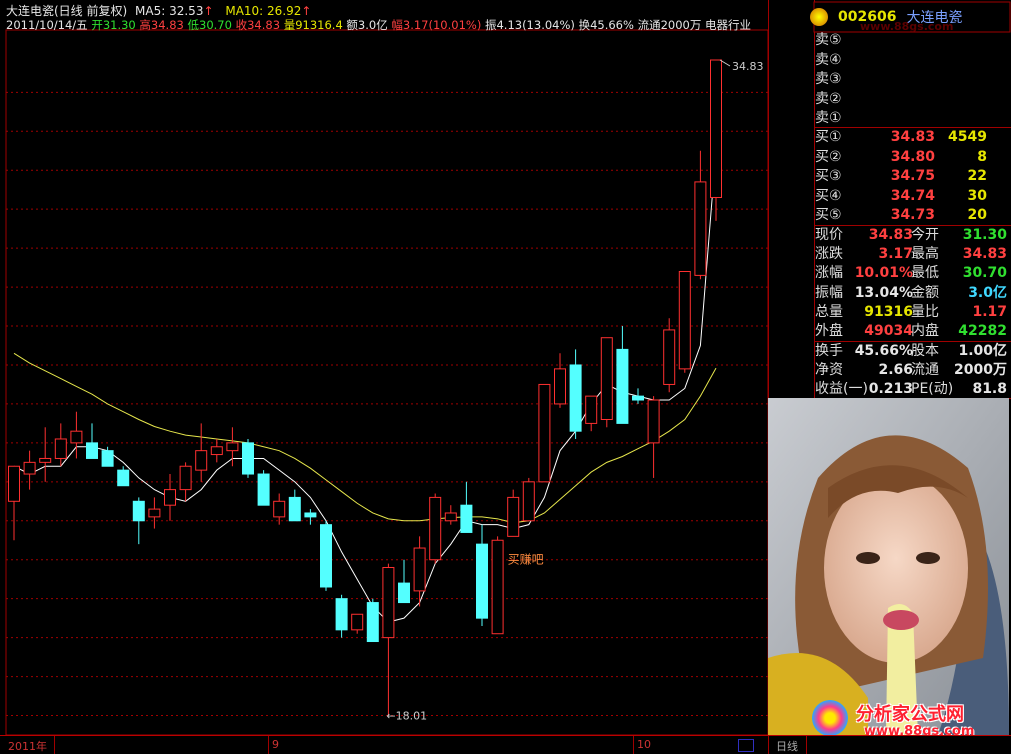  What do you see at coordinates (47, 25) in the screenshot?
I see `quote-date: 2011/10/14/五` at bounding box center [47, 25].